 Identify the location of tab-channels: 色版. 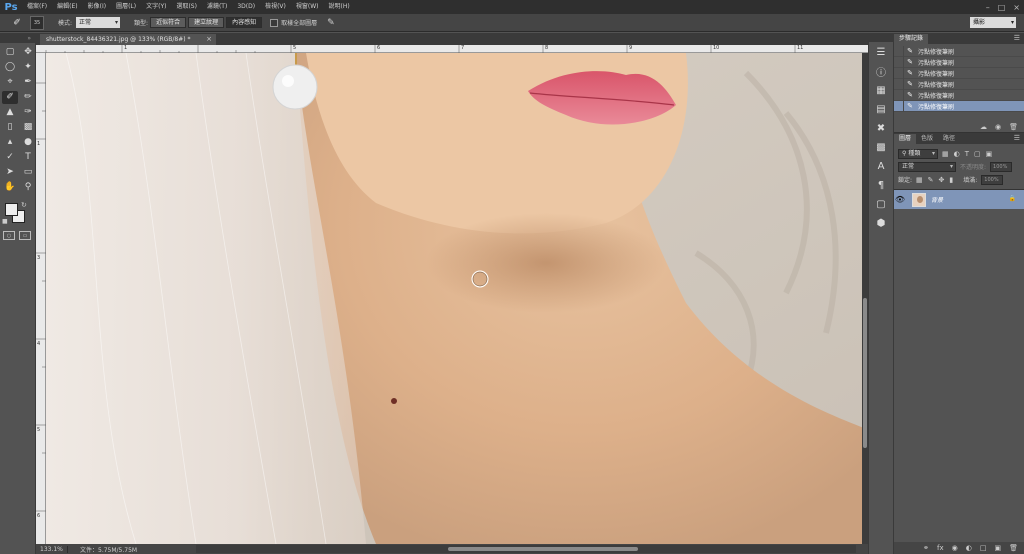
(927, 139).